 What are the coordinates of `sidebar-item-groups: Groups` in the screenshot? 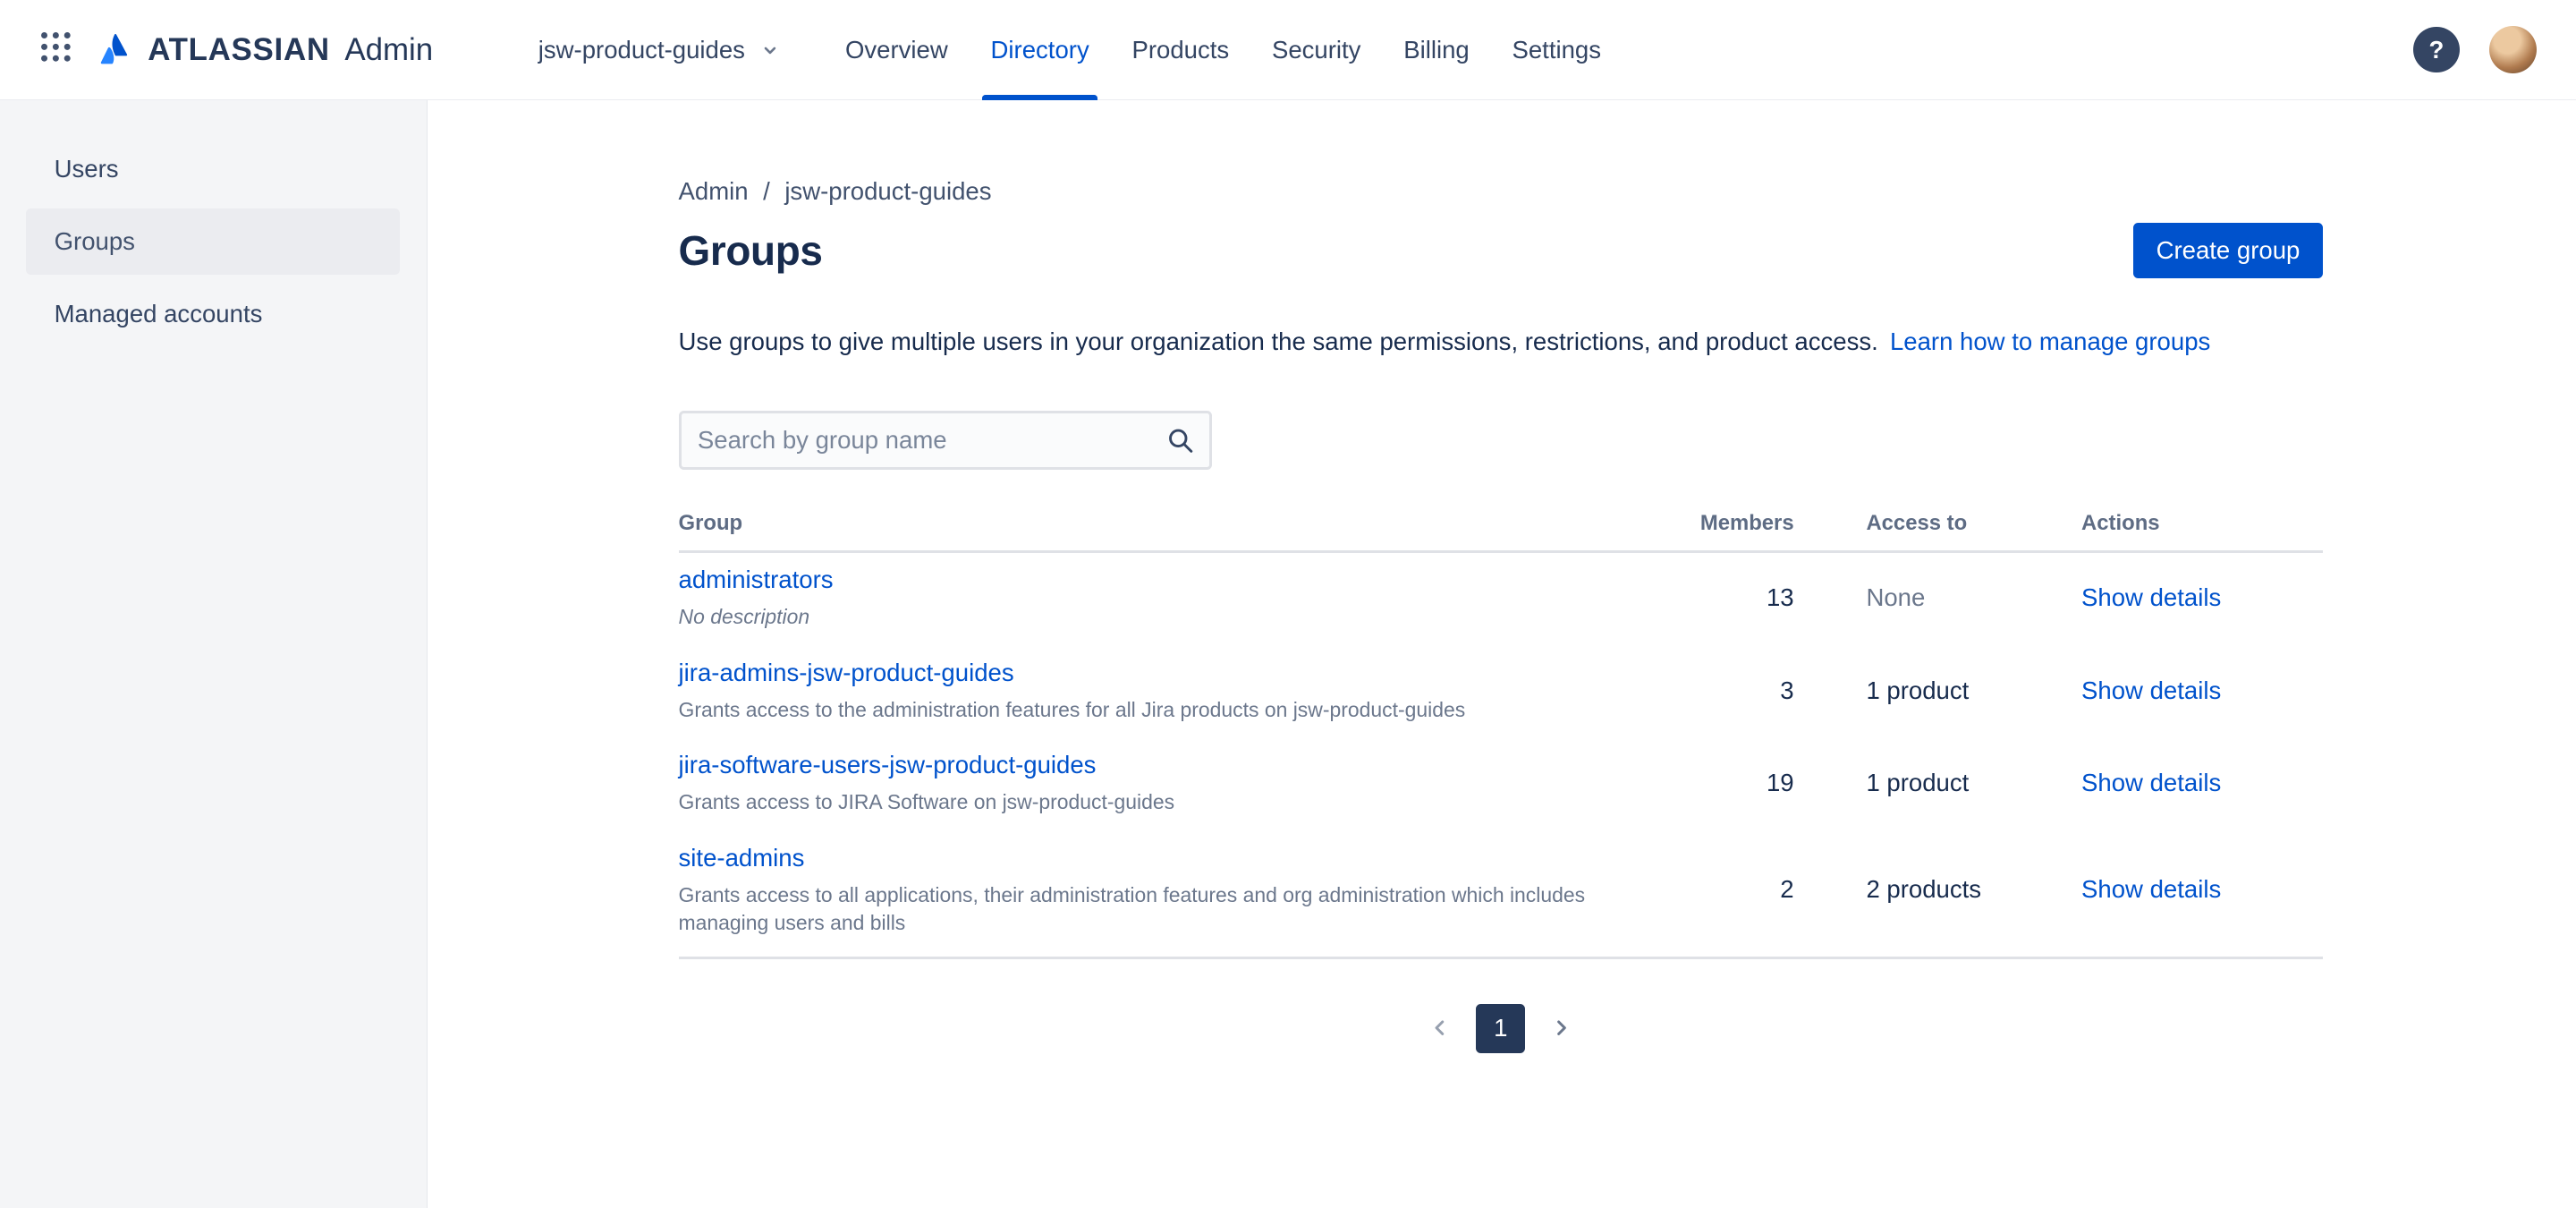 It's located at (213, 241).